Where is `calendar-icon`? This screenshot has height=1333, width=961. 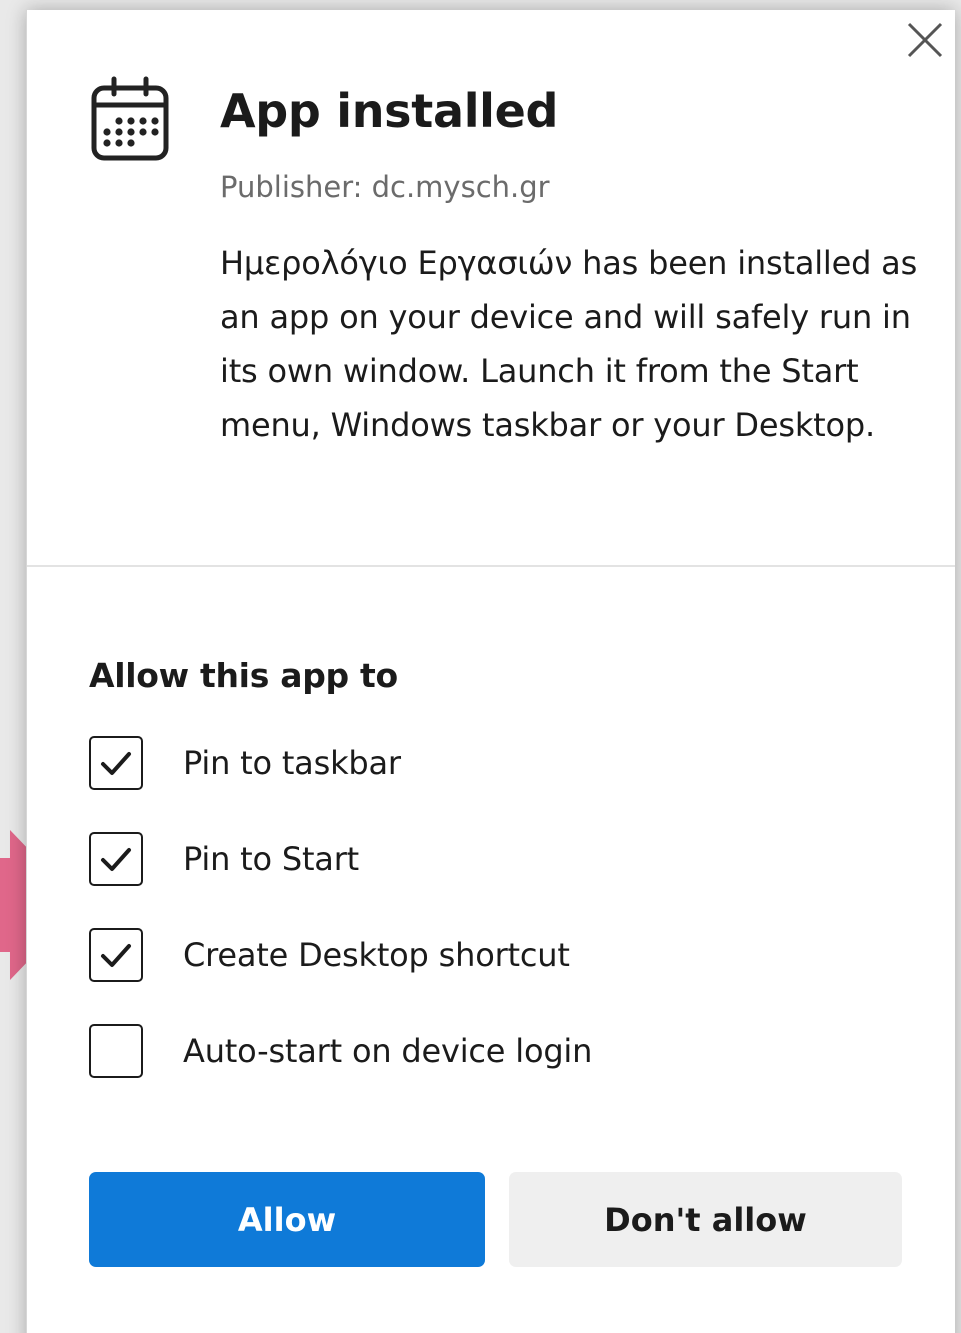
calendar-icon is located at coordinates (130, 118).